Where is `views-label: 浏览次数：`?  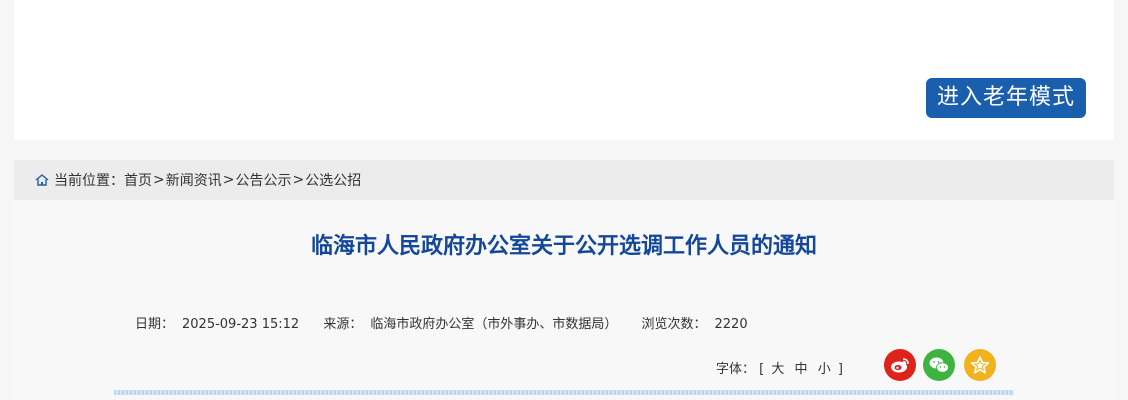 views-label: 浏览次数： is located at coordinates (674, 324).